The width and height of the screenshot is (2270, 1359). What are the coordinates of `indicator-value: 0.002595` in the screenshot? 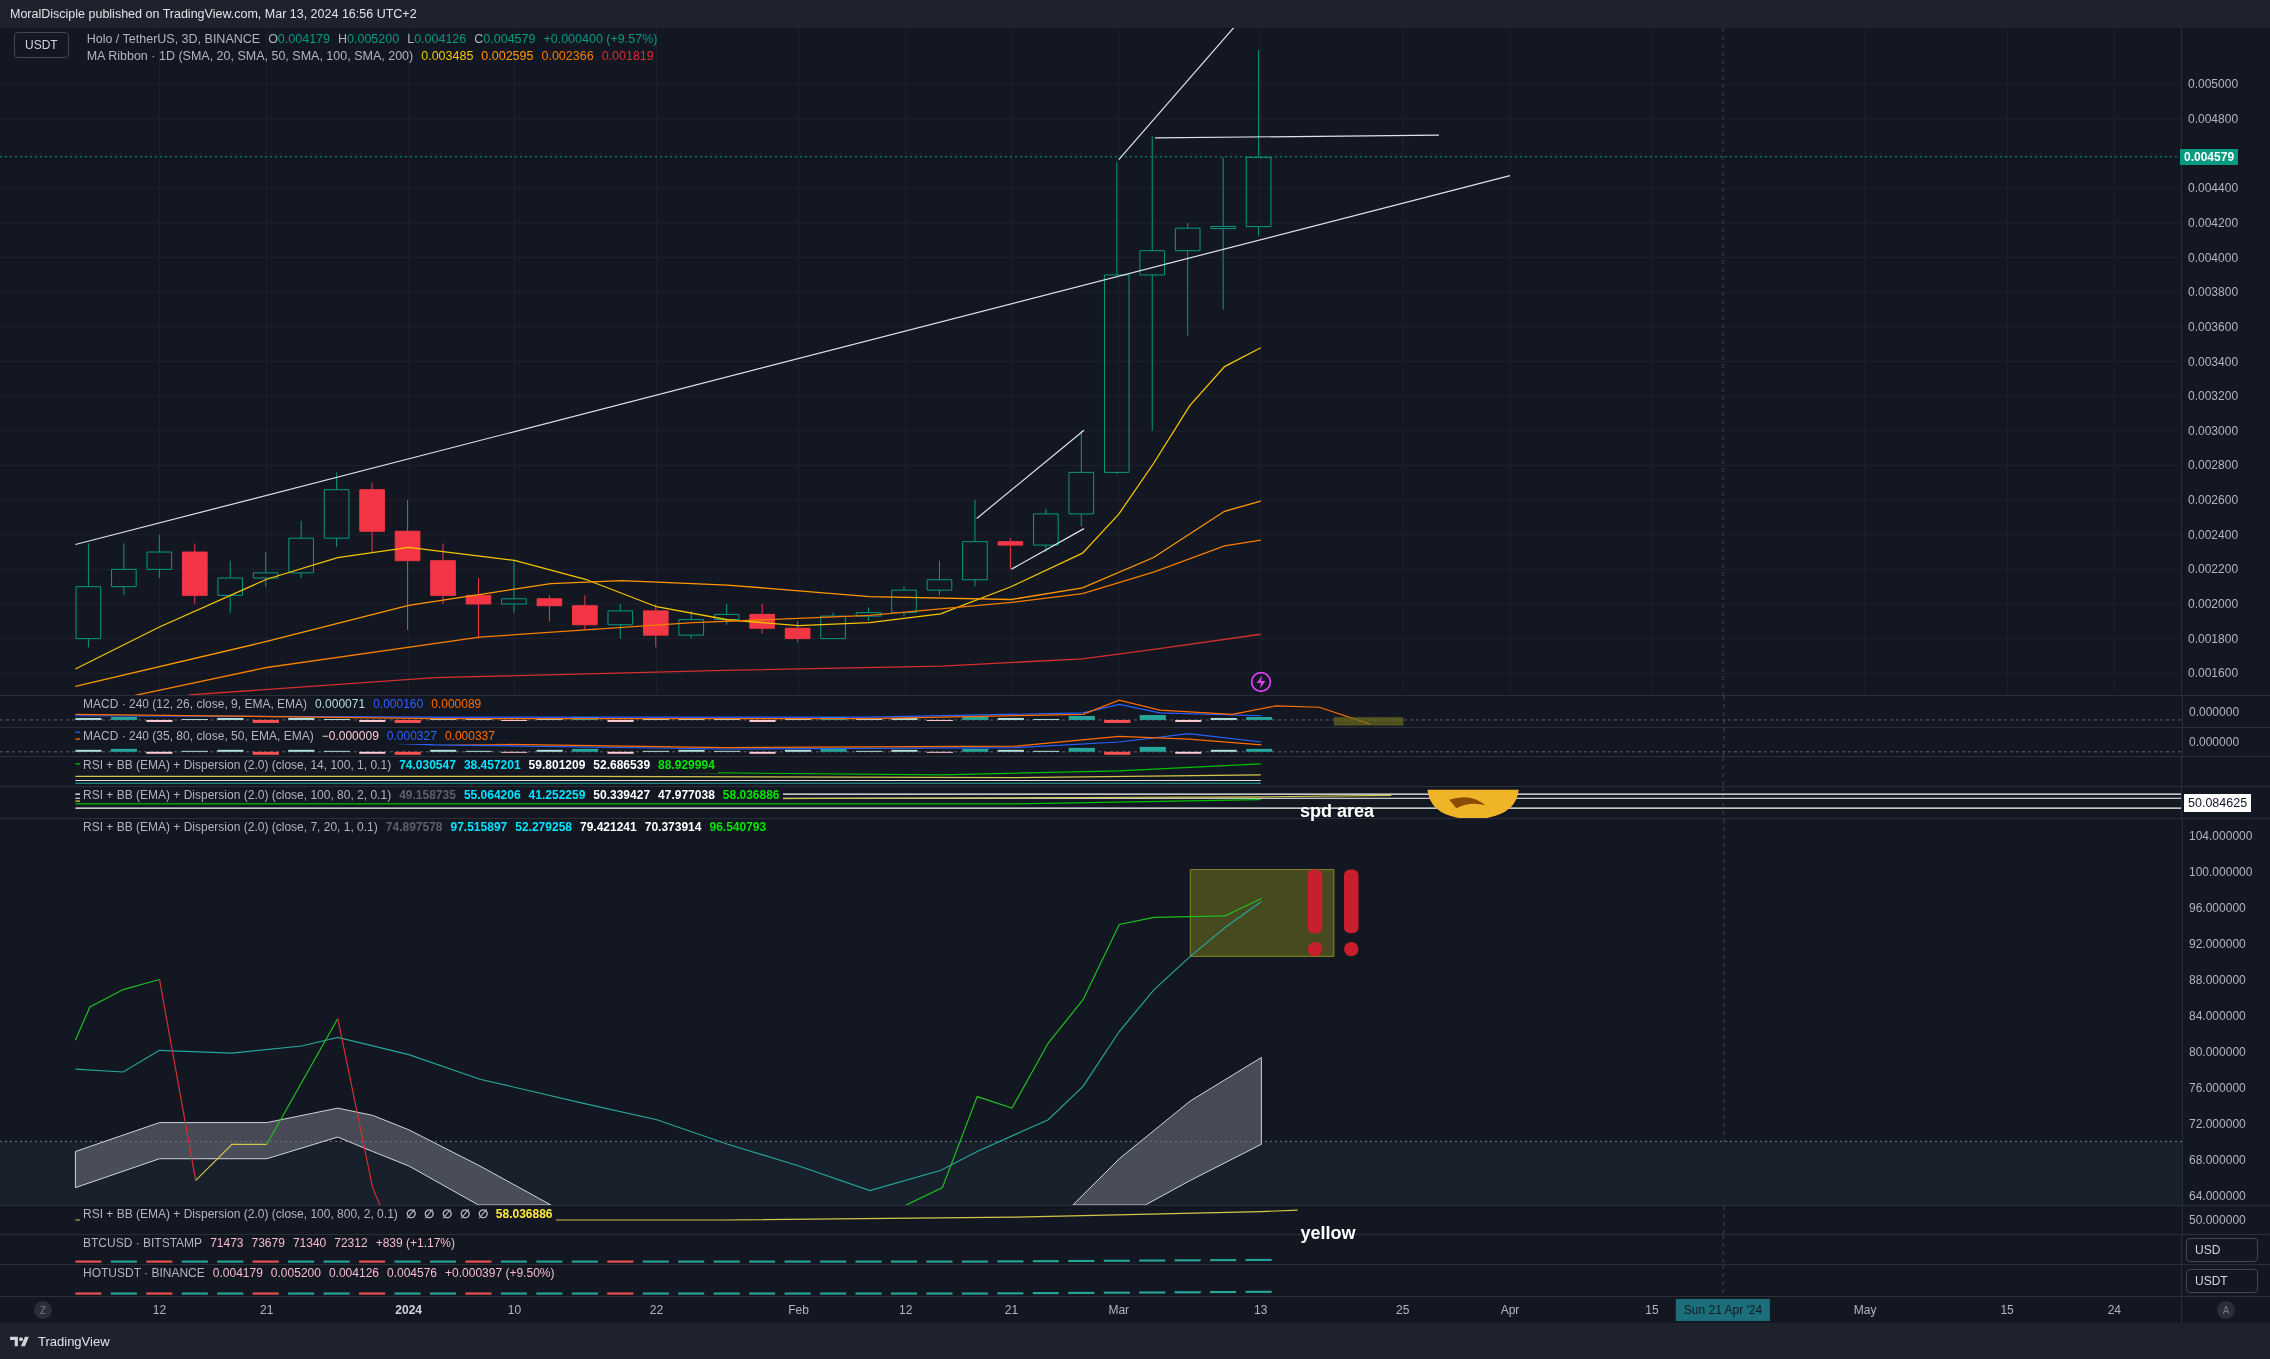 It's located at (507, 56).